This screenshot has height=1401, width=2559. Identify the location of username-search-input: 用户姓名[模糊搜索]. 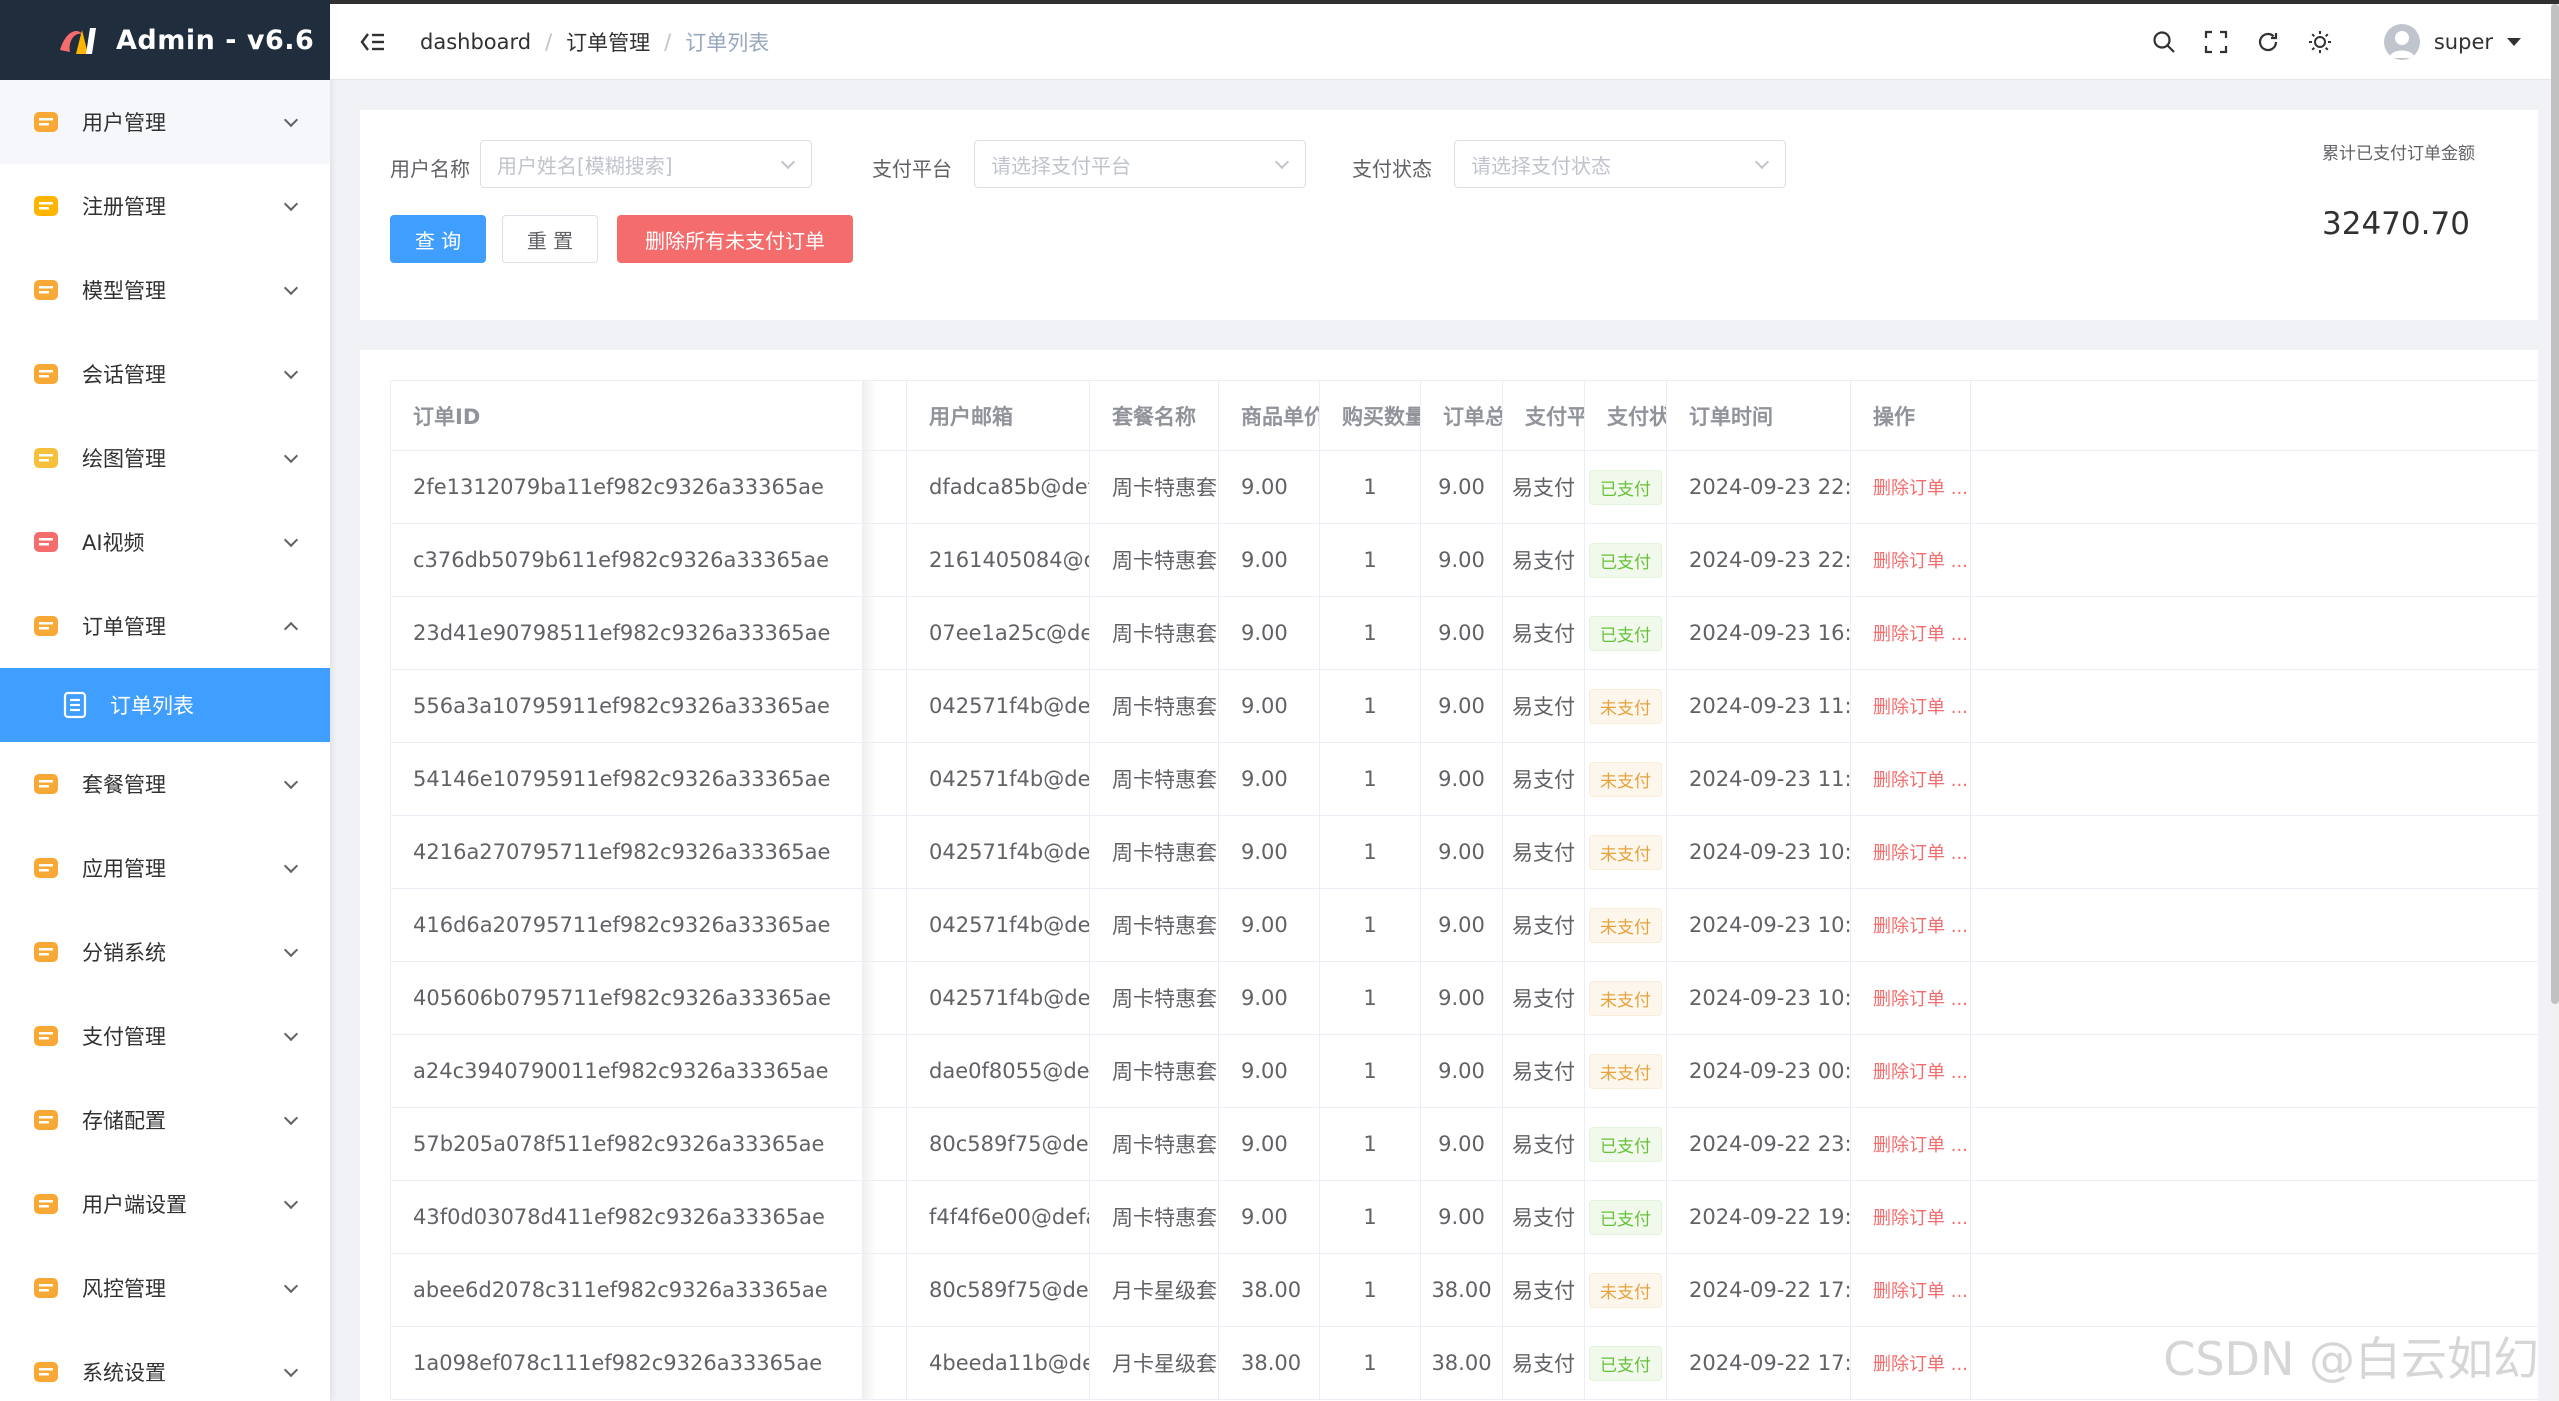
(646, 164).